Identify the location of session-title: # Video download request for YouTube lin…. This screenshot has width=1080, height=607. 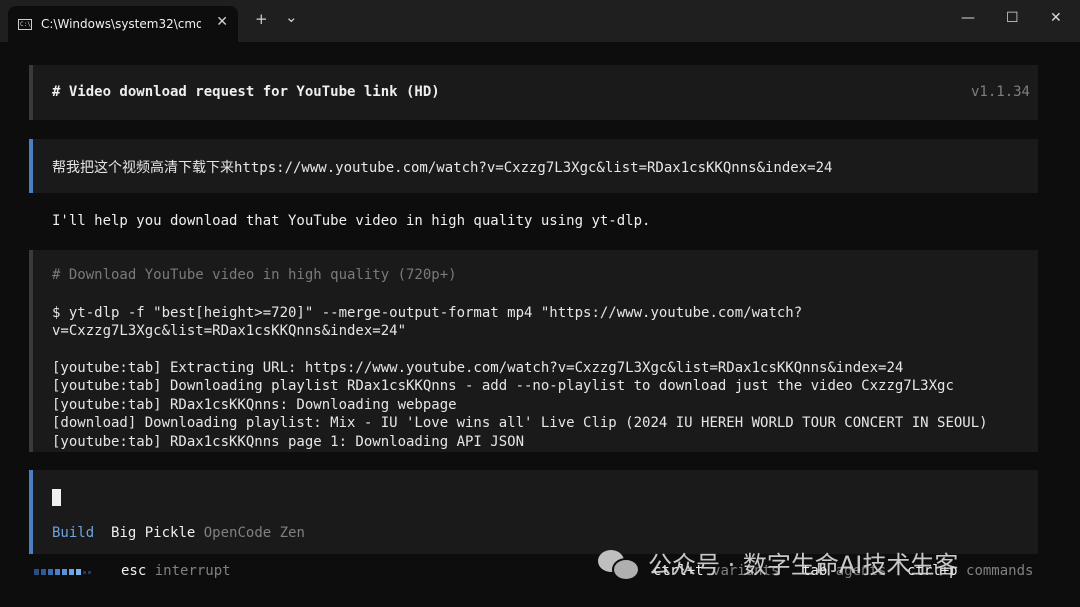
(246, 92).